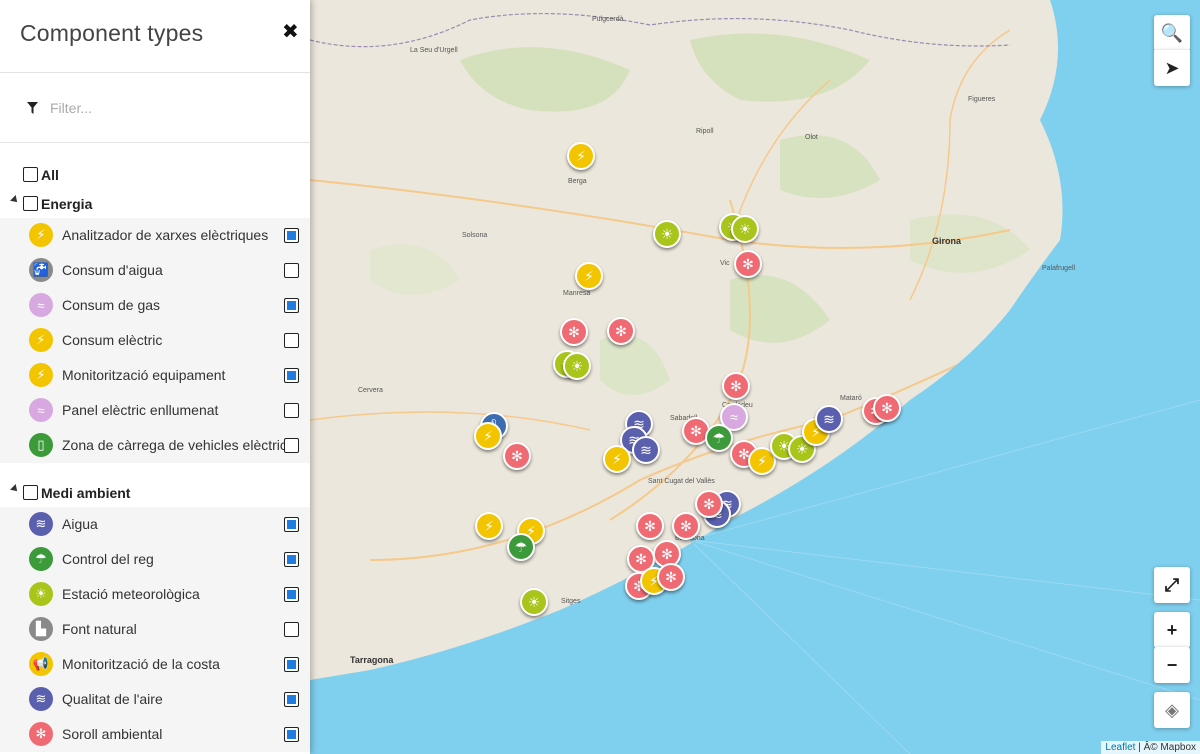  I want to click on zoom-in-button: +, so click(1172, 630).